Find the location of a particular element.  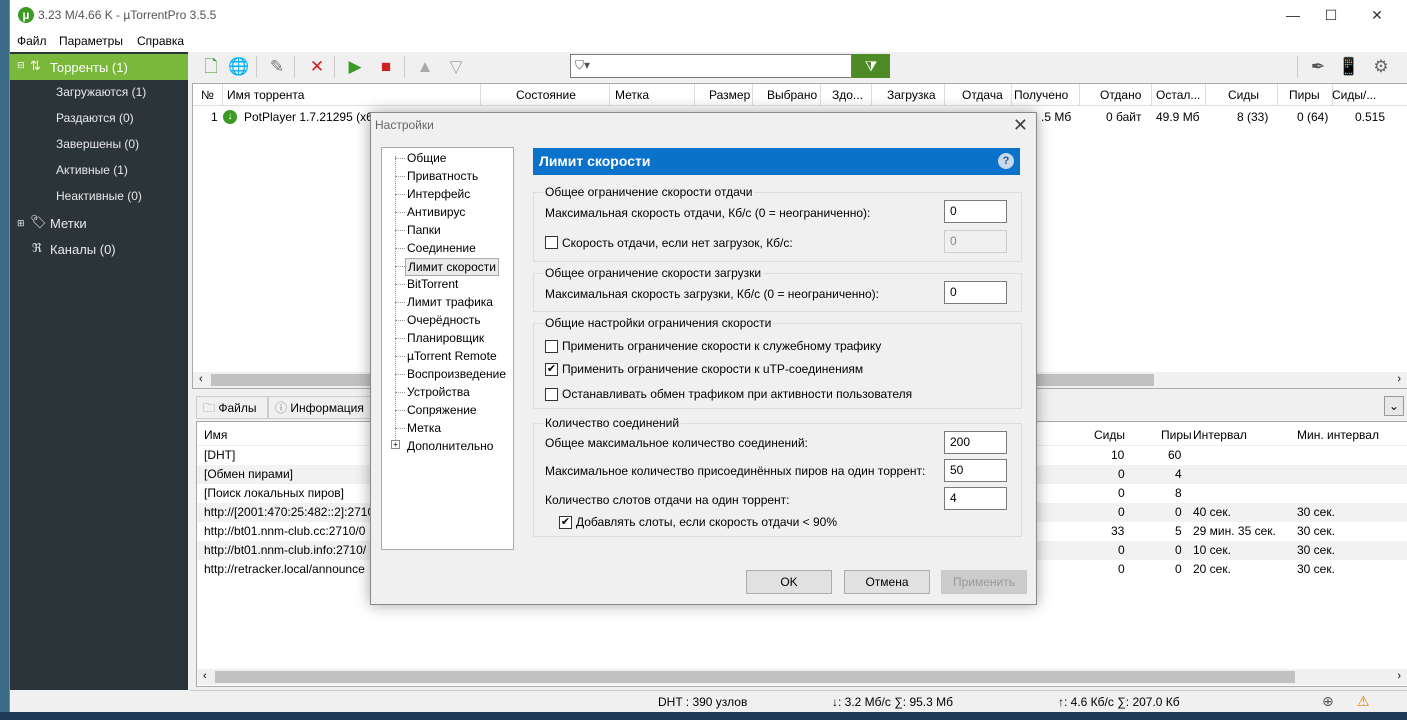

upload-slots-input: 4 is located at coordinates (975, 498).